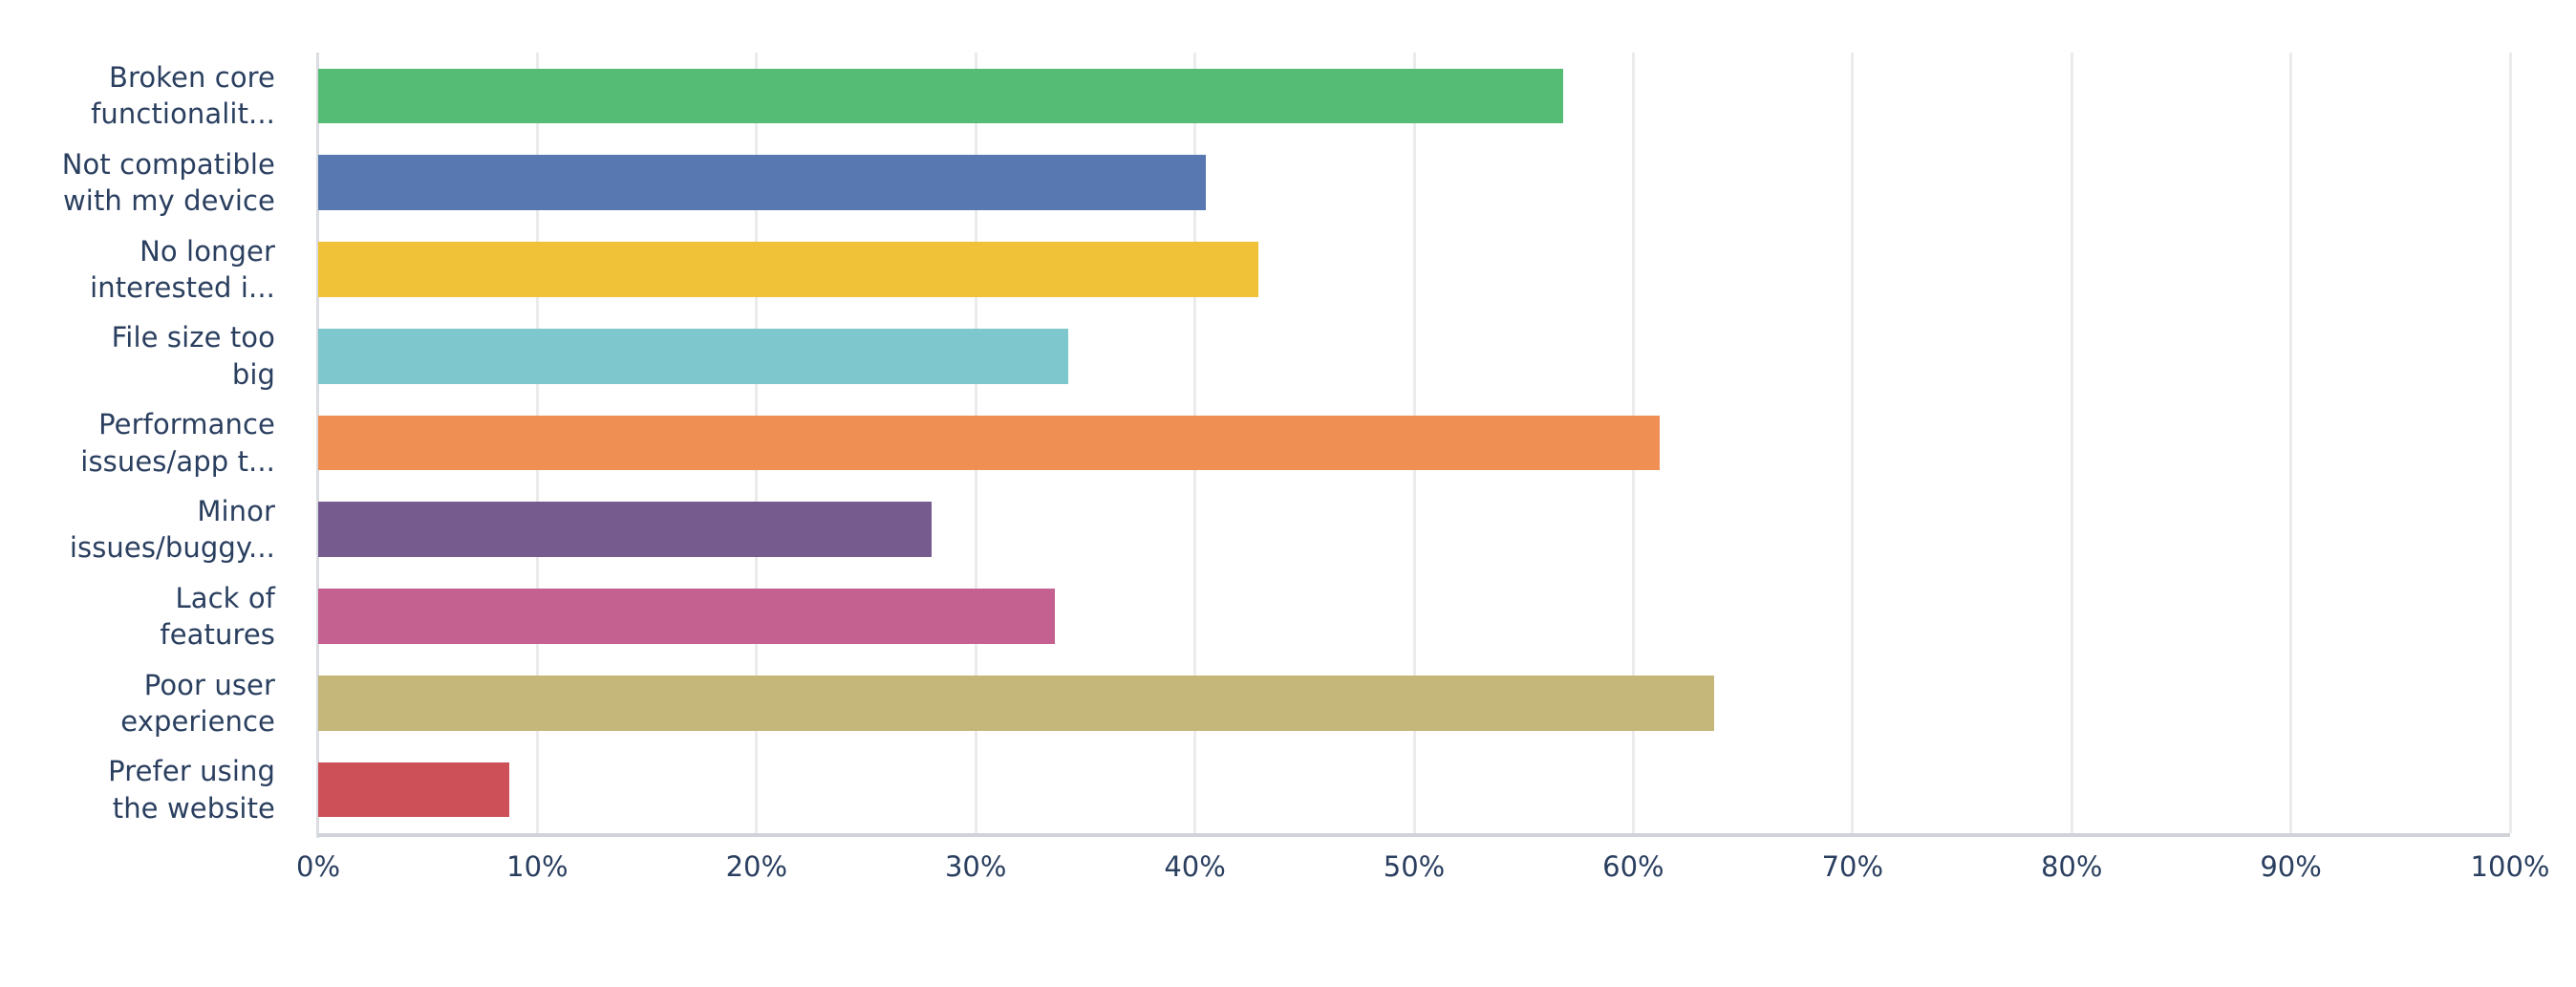 The height and width of the screenshot is (987, 2576). What do you see at coordinates (788, 270) in the screenshot?
I see `bar-no-longer-interested` at bounding box center [788, 270].